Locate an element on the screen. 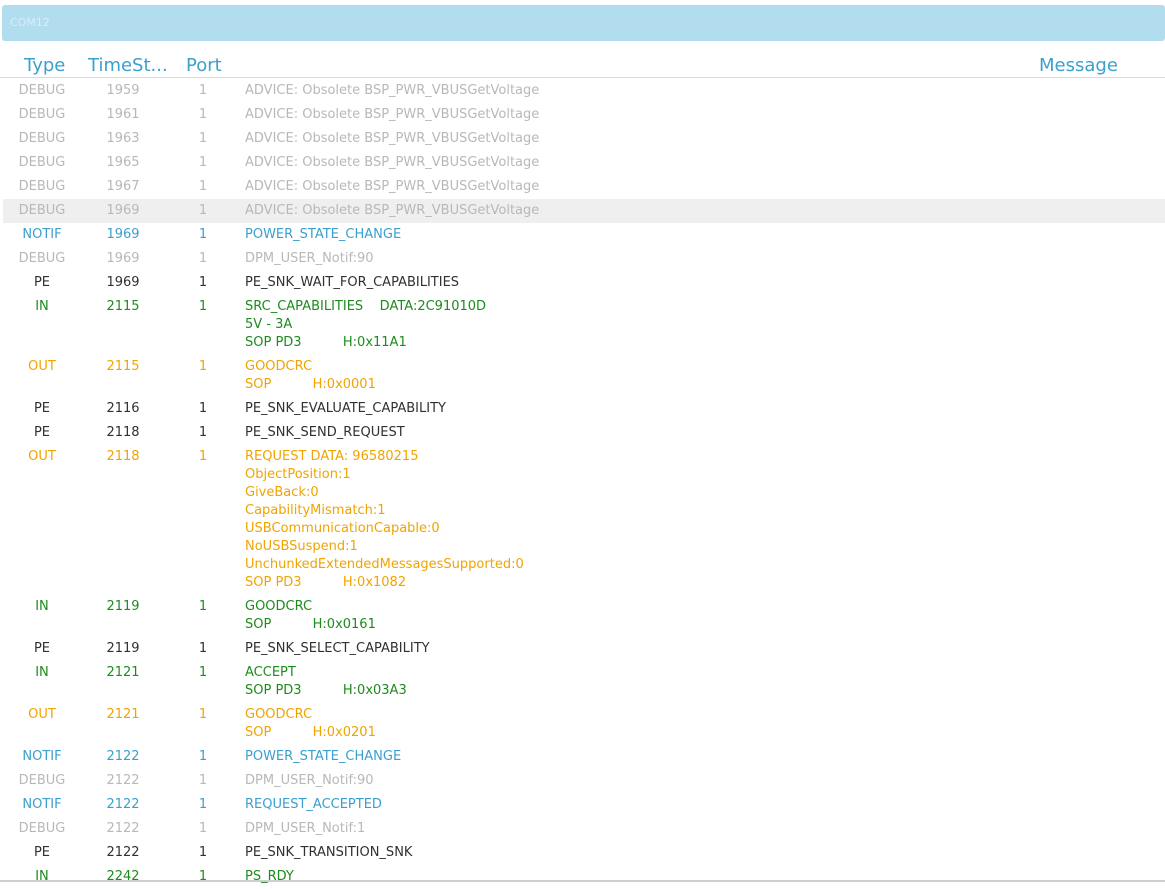 The image size is (1165, 889). log-row: OUT 2121 1 GOODCRC SOP H:0x0201 is located at coordinates (584, 724).